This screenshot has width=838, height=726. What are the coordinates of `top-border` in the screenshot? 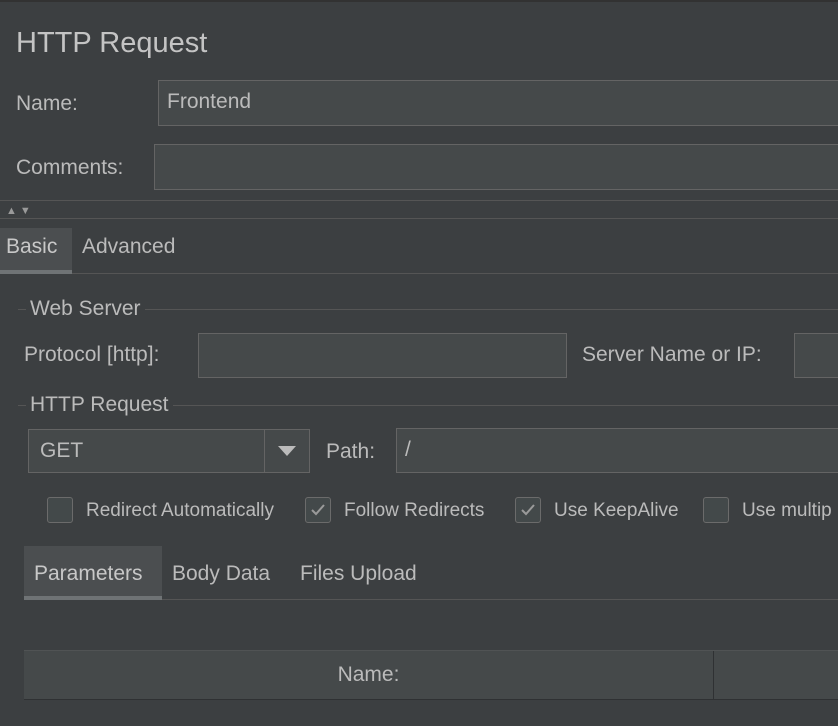 It's located at (419, 1).